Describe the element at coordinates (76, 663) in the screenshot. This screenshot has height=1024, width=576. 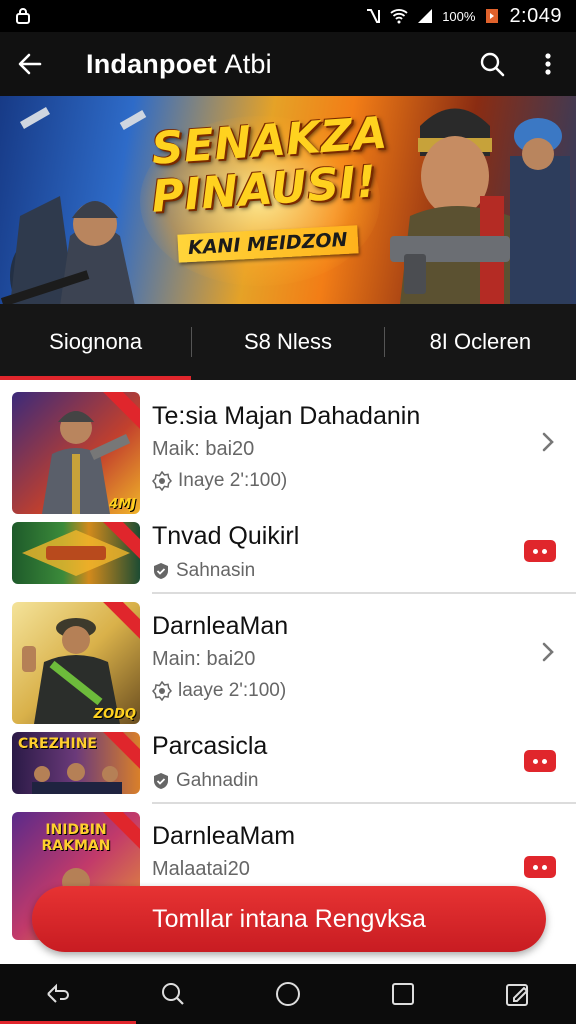
I see `list-item-thumbnail: ZODQ` at that location.